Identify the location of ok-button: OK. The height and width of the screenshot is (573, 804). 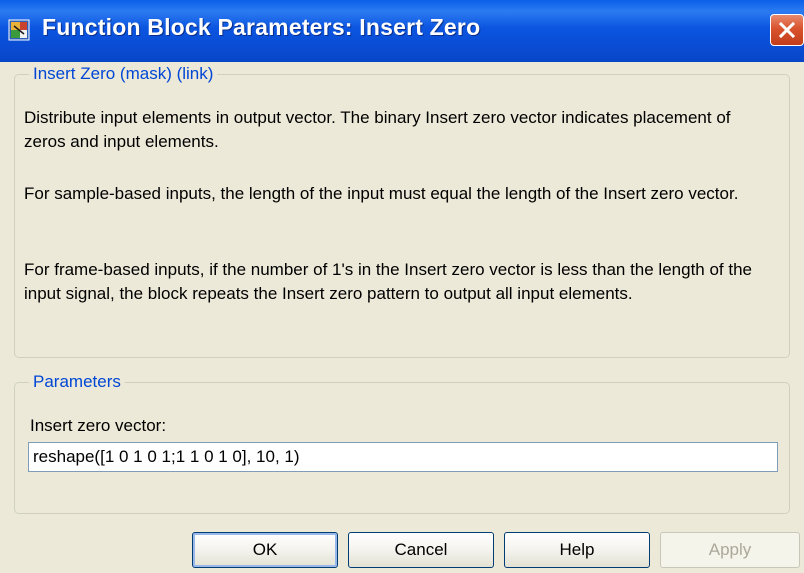
(265, 550).